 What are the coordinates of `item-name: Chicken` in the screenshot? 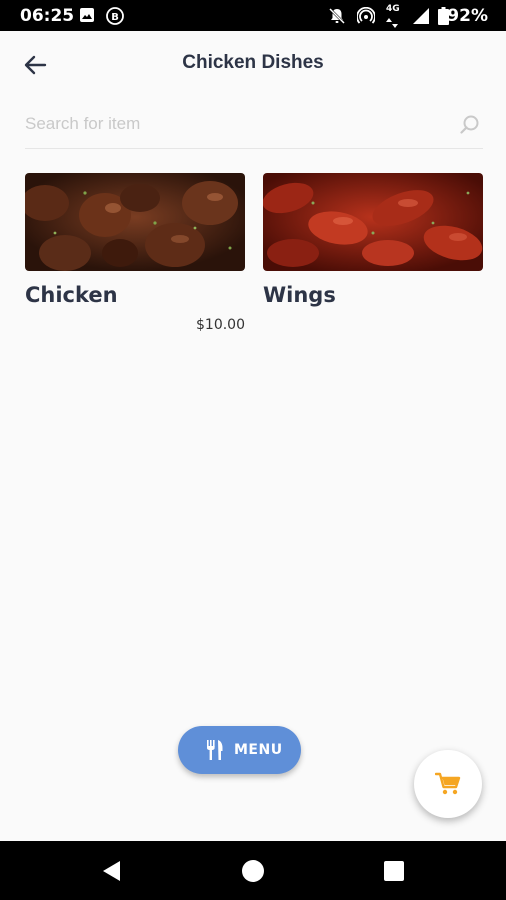 It's located at (71, 295).